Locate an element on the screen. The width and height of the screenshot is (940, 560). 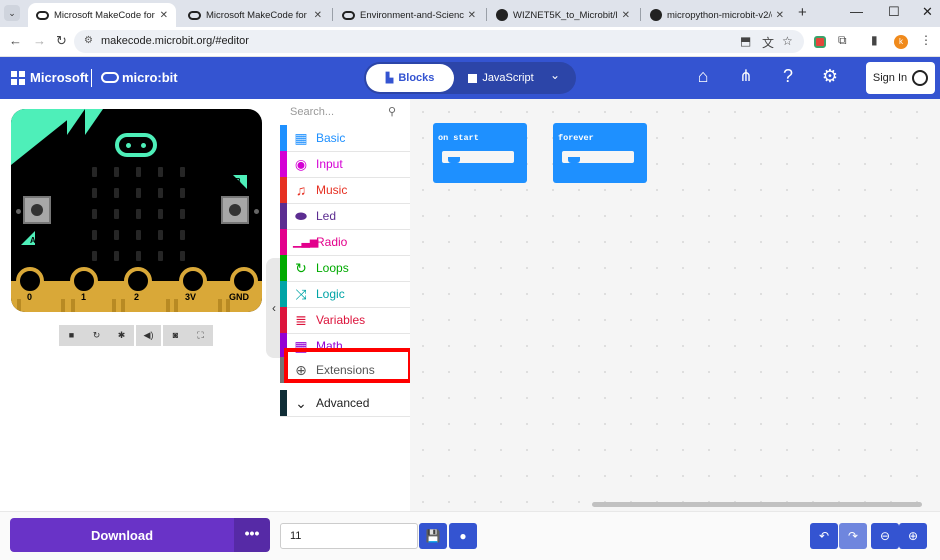
microbit-brand: micro:bit is located at coordinates (150, 77).